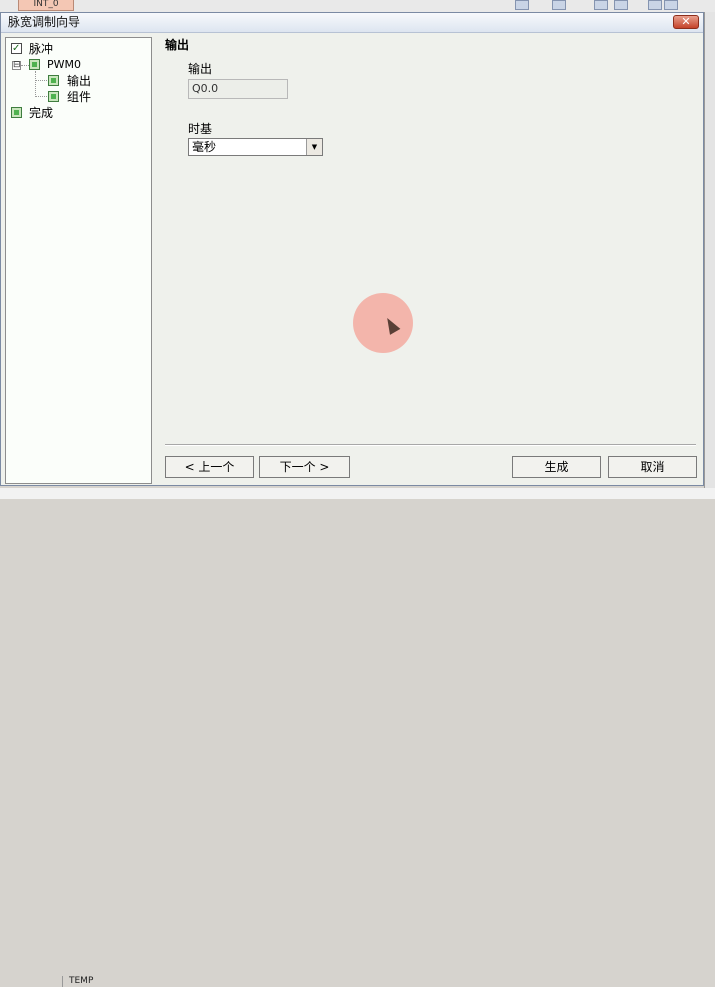 This screenshot has height=987, width=715. I want to click on dialog-title: 脉宽调制向导, so click(44, 22).